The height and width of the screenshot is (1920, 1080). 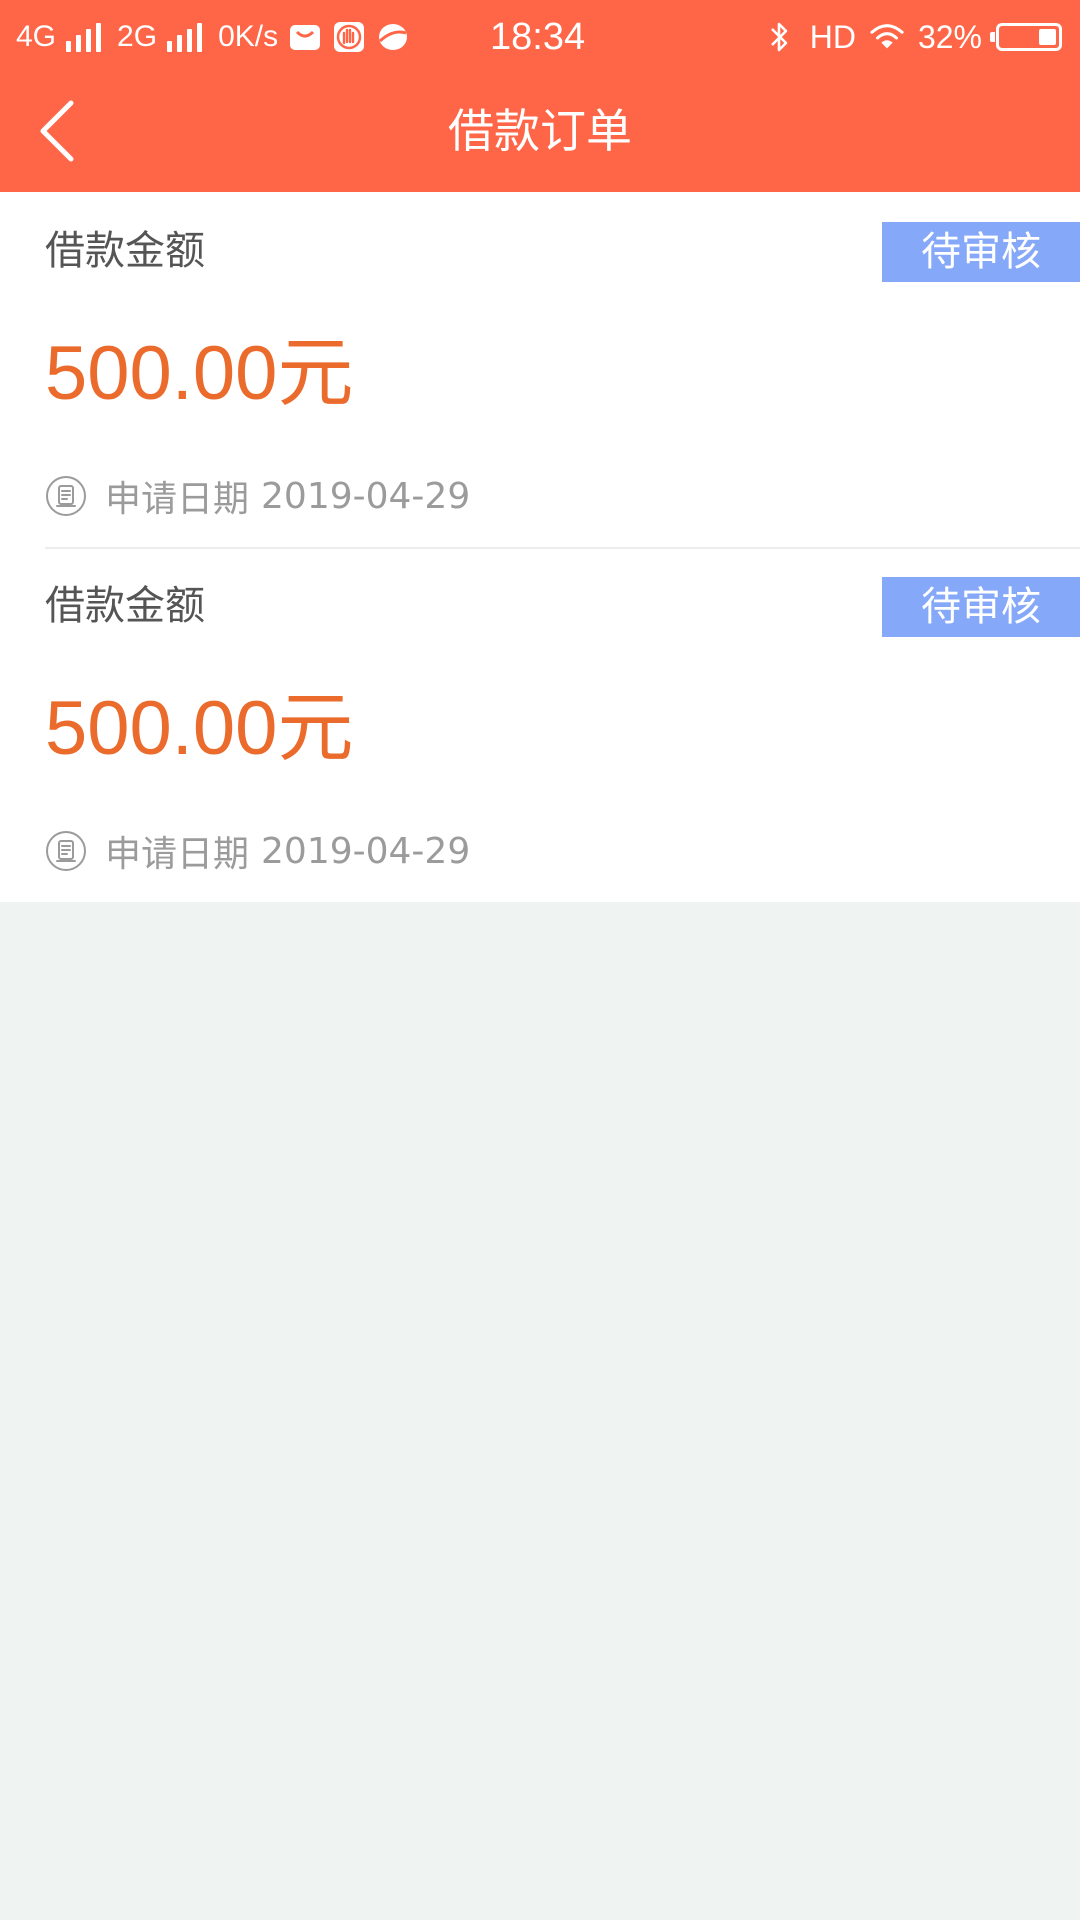 I want to click on navigation-bar: 借款订单, so click(x=540, y=133).